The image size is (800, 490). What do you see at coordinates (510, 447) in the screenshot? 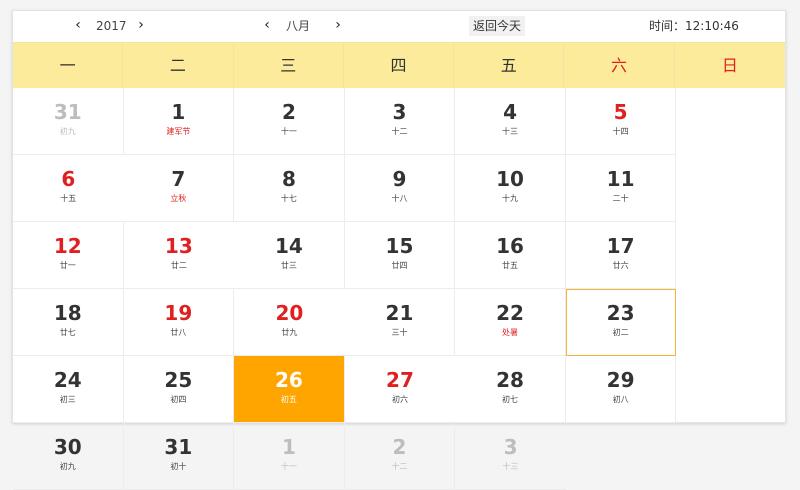
I see `day-number: 3` at bounding box center [510, 447].